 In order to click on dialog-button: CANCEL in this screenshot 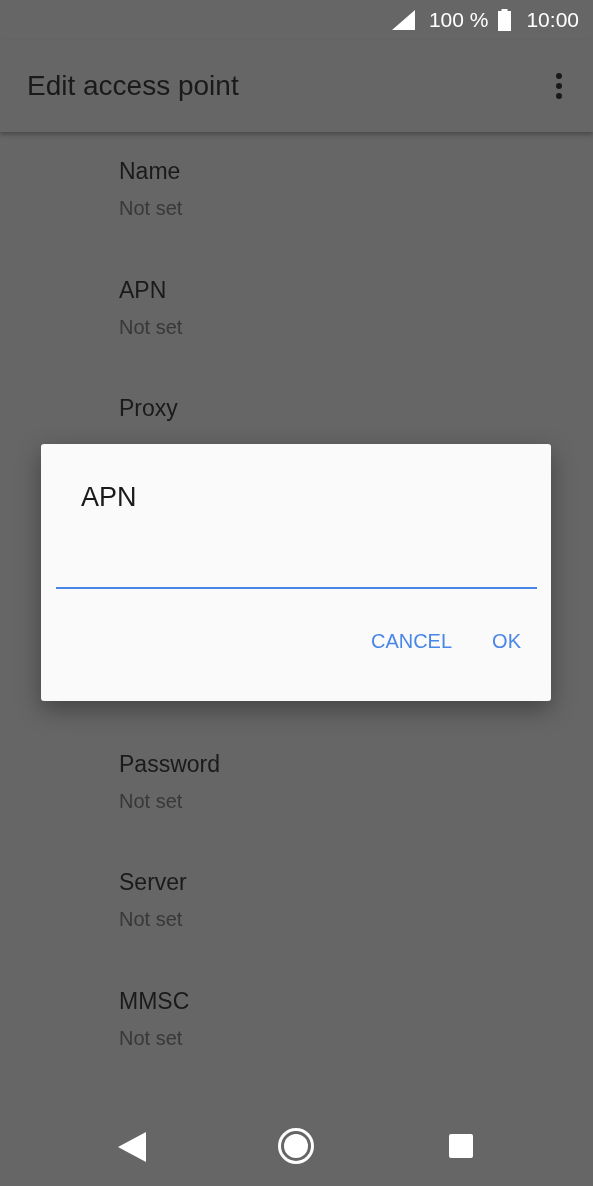, I will do `click(411, 641)`.